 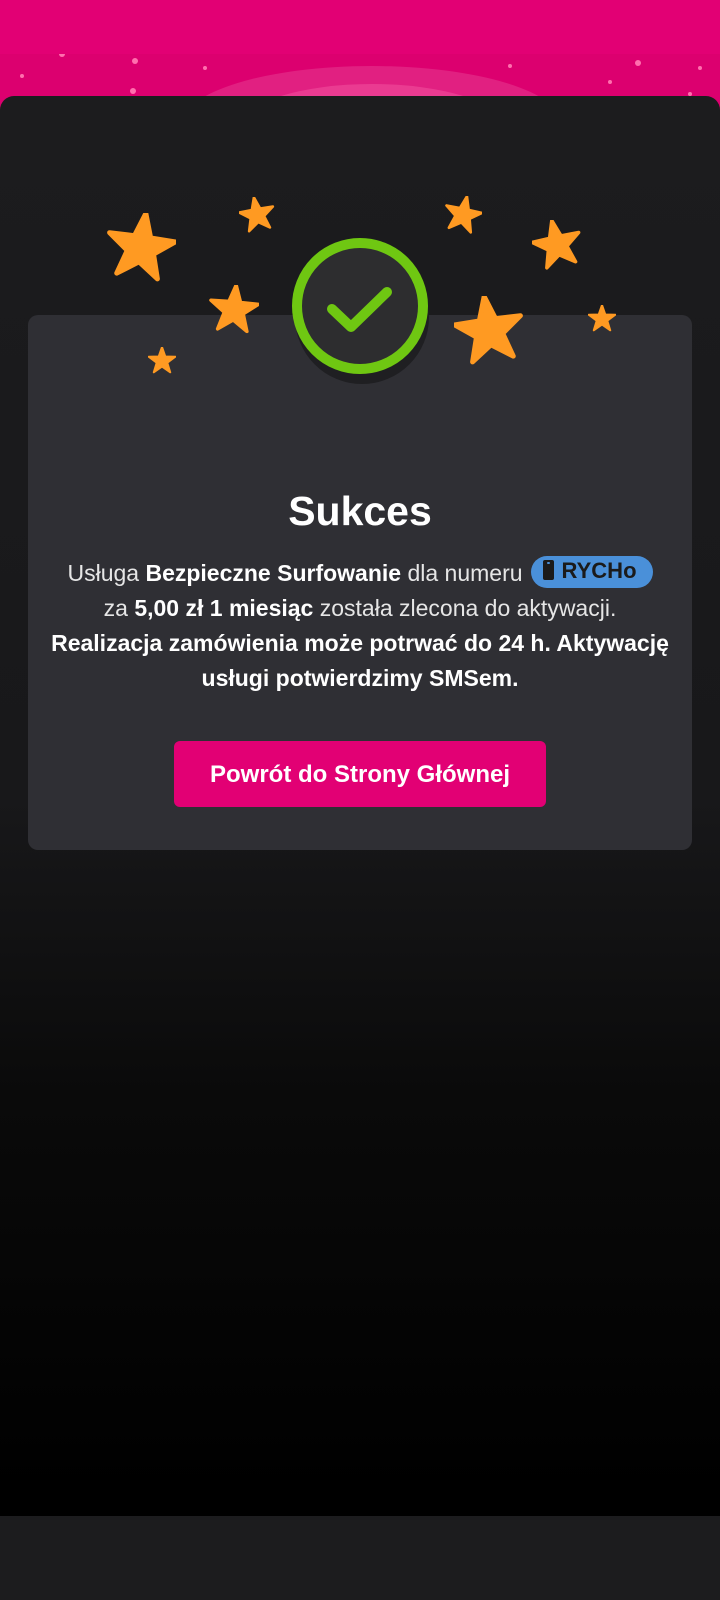 I want to click on message-price-prefix: za, so click(x=119, y=608).